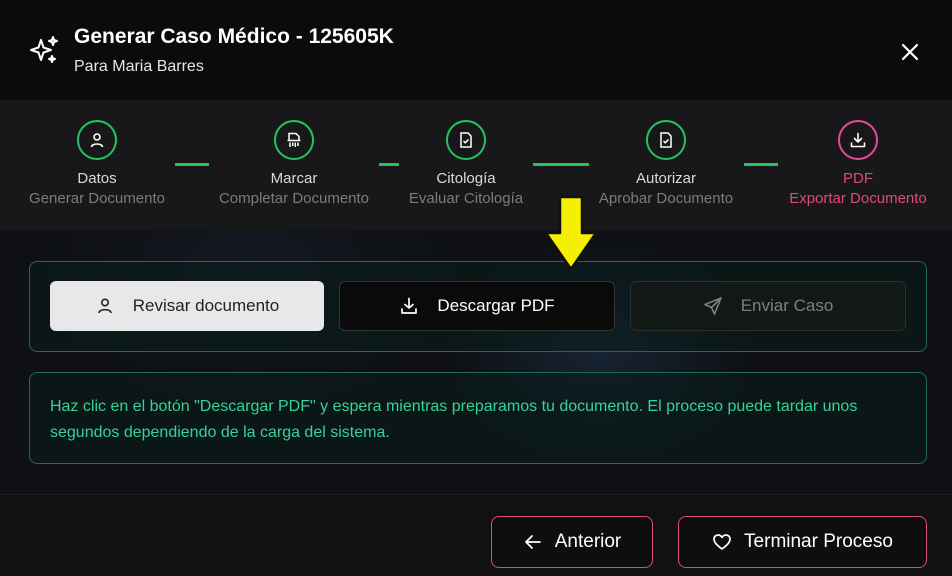 The height and width of the screenshot is (576, 952). I want to click on review-document-button: Revisar documento, so click(187, 306).